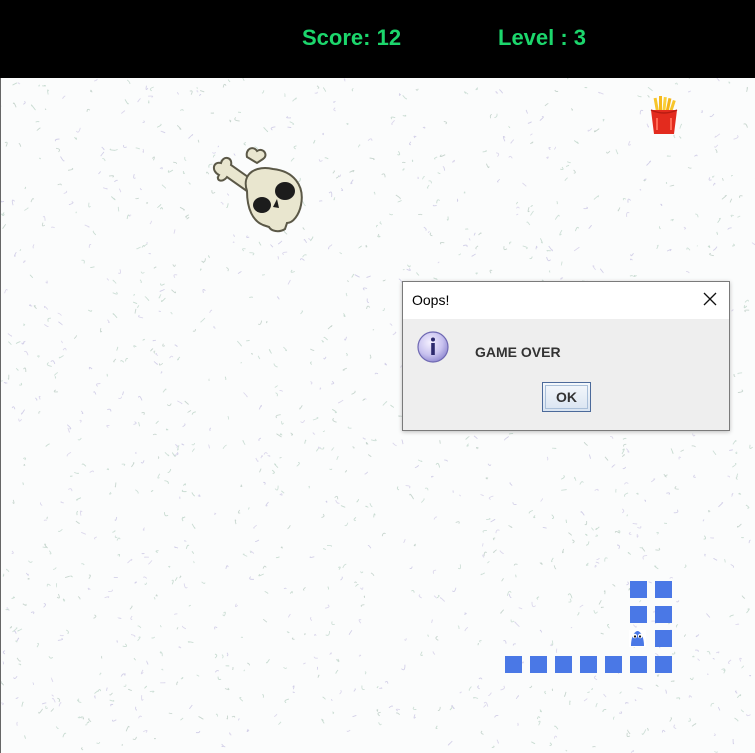 This screenshot has height=753, width=755. I want to click on info-icon, so click(433, 347).